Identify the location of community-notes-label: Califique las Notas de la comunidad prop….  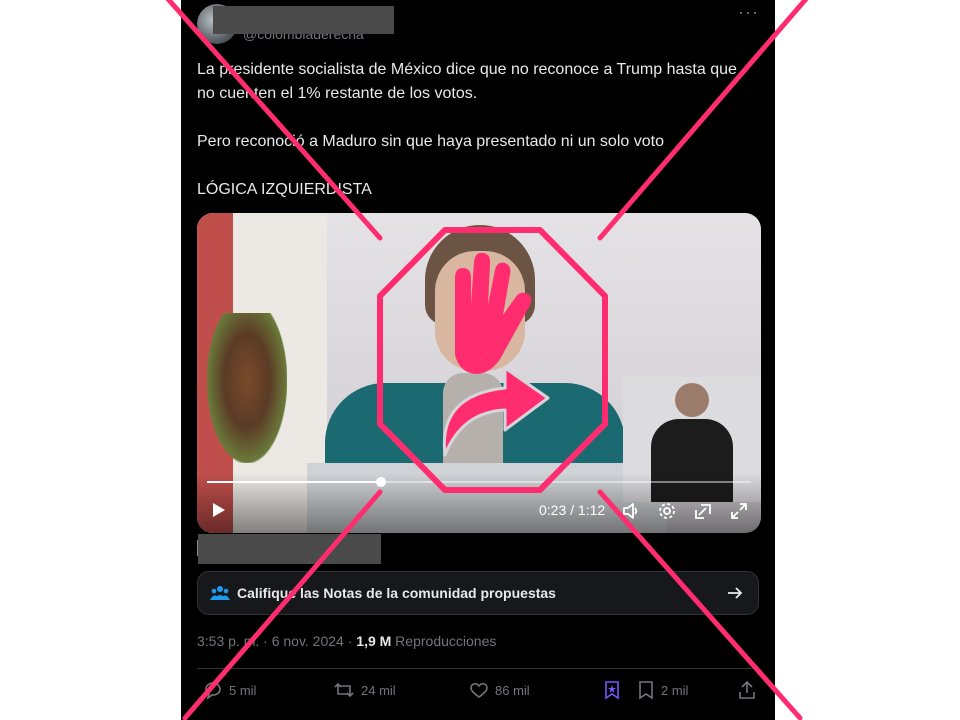
(396, 593).